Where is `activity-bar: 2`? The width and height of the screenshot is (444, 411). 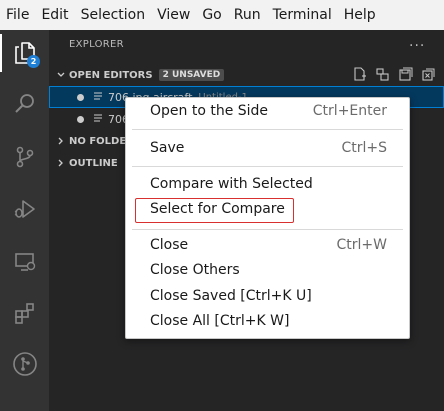
activity-bar: 2 is located at coordinates (24, 220).